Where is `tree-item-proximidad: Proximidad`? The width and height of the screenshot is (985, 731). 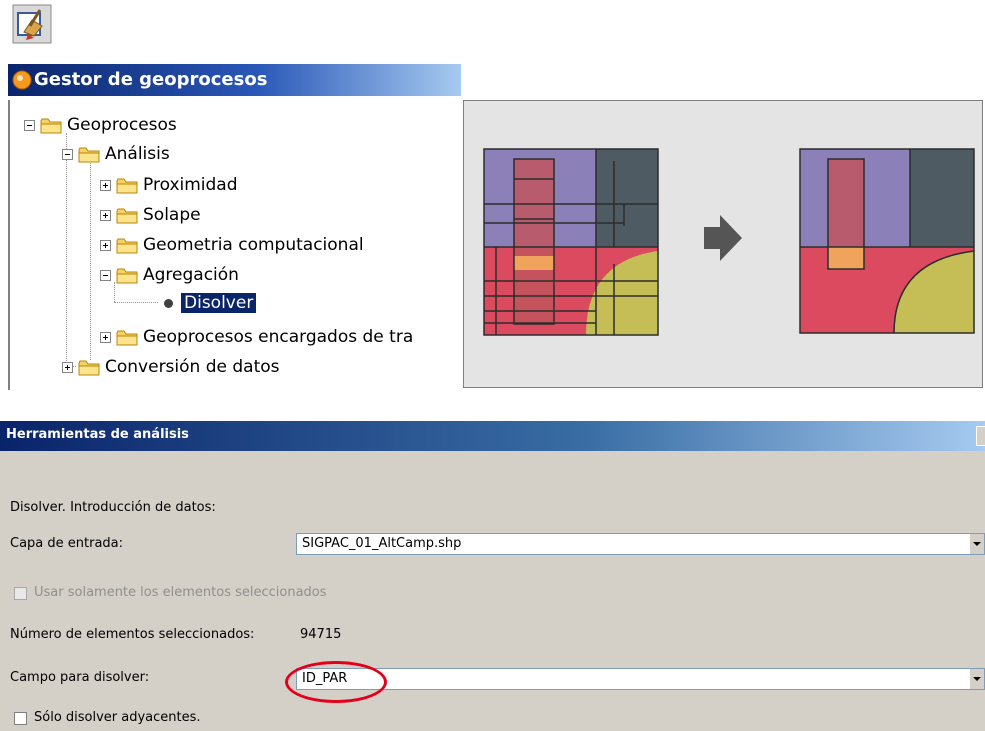 tree-item-proximidad: Proximidad is located at coordinates (177, 185).